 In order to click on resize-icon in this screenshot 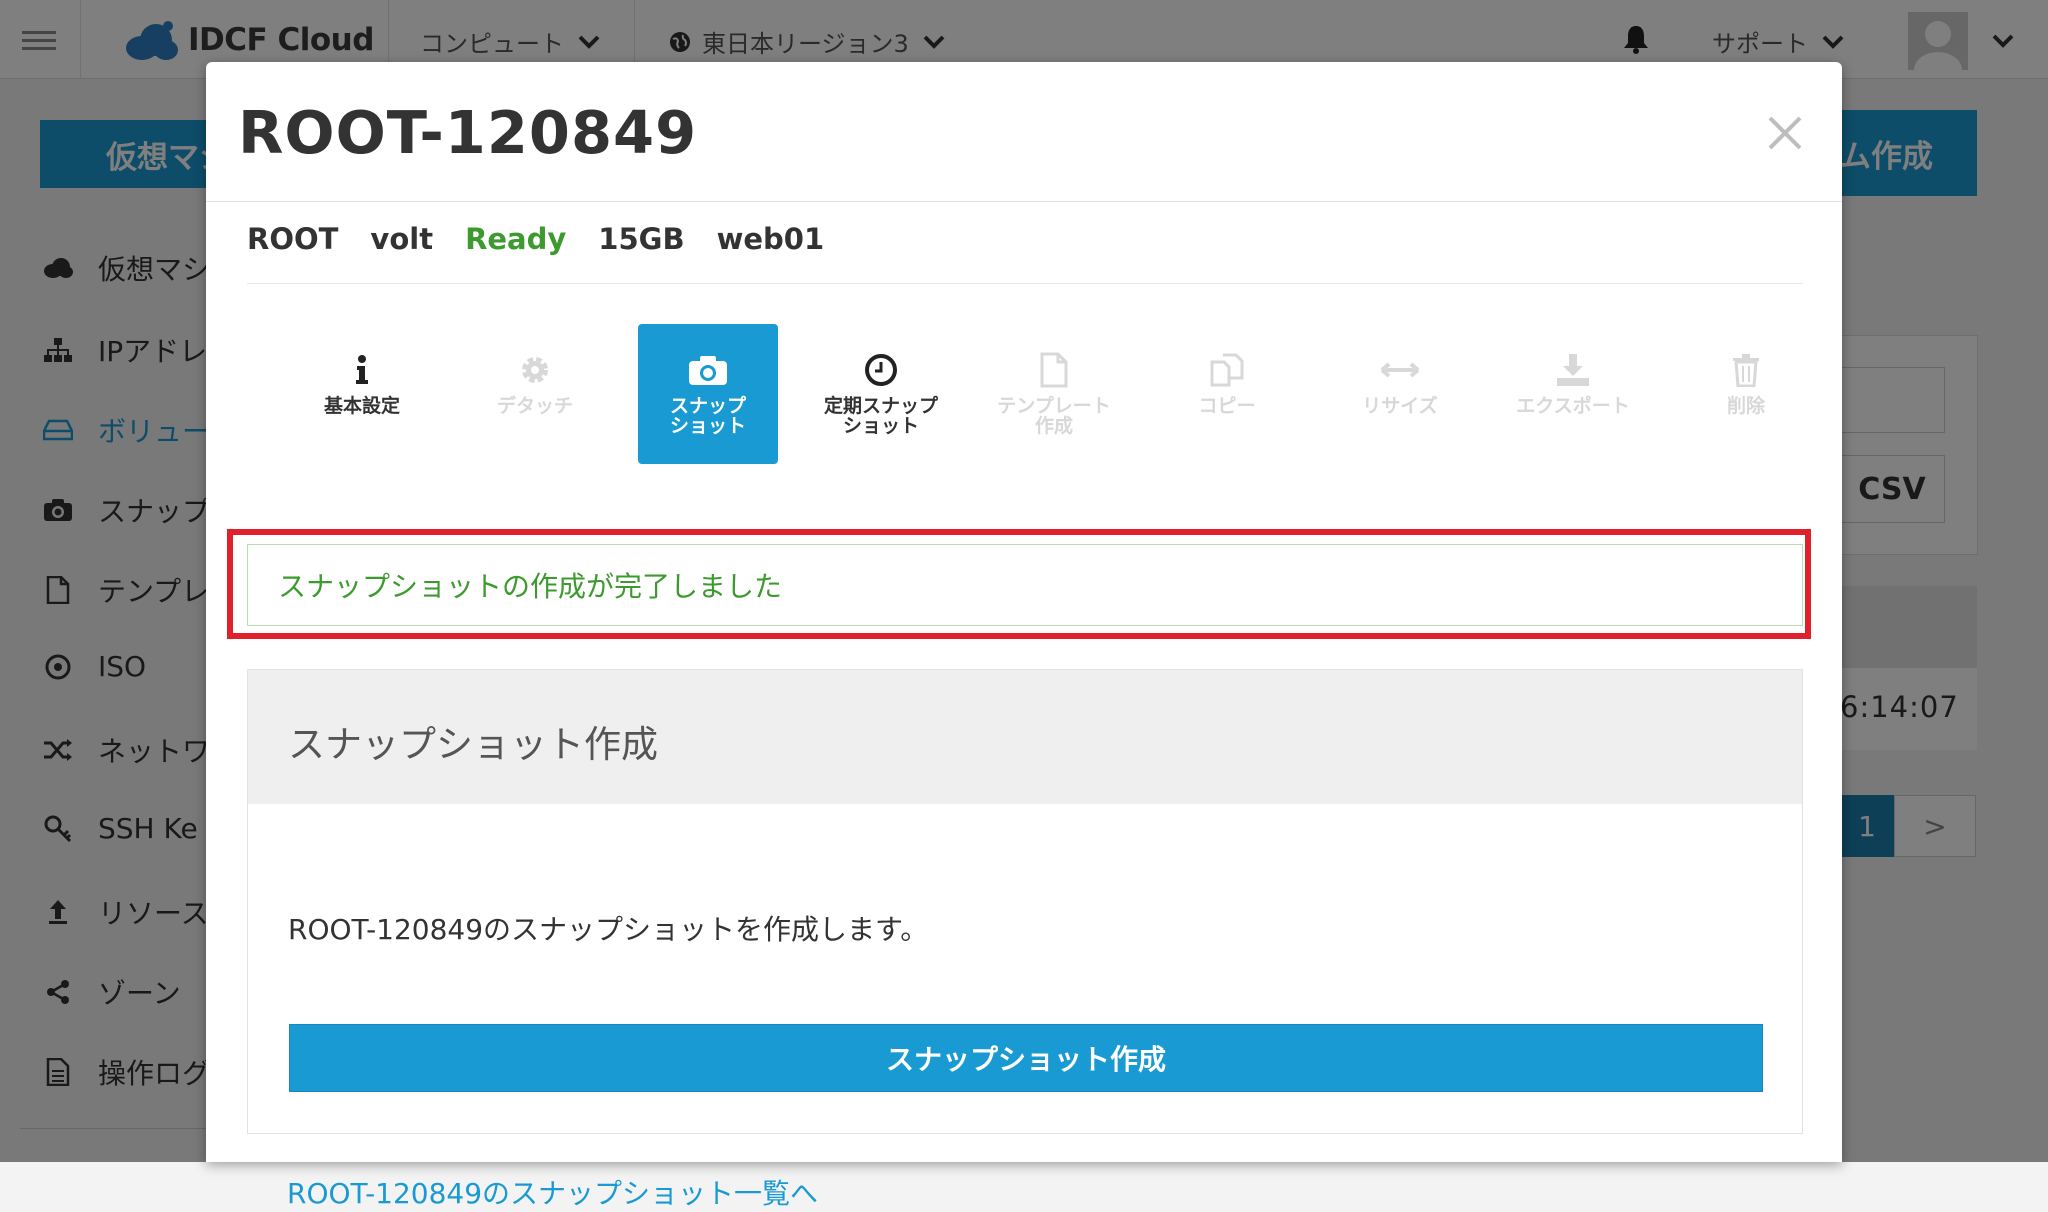, I will do `click(1400, 370)`.